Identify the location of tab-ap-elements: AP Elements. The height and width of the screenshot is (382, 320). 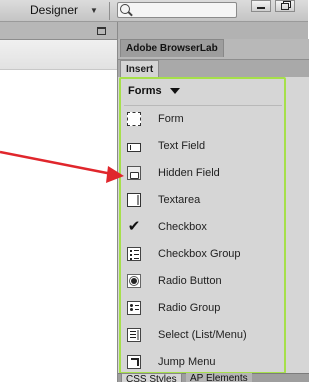
(219, 377).